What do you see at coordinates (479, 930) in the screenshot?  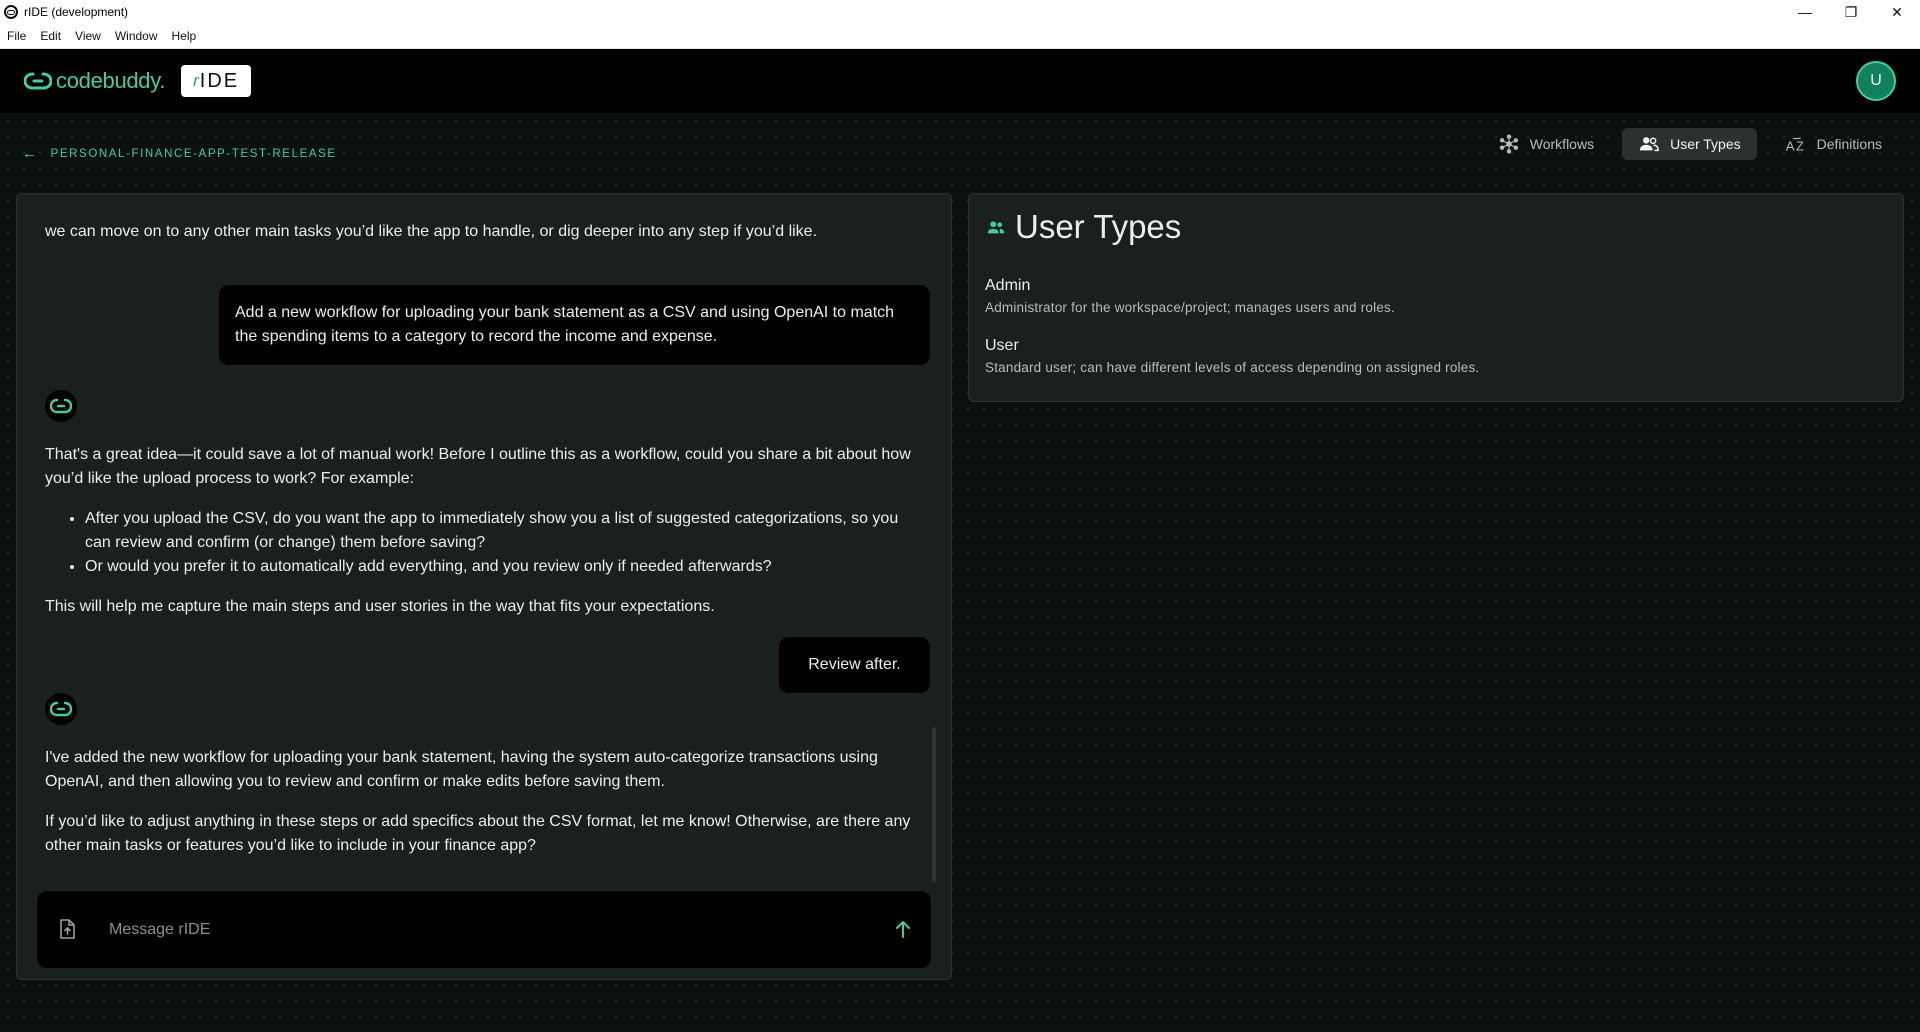 I see `message-input` at bounding box center [479, 930].